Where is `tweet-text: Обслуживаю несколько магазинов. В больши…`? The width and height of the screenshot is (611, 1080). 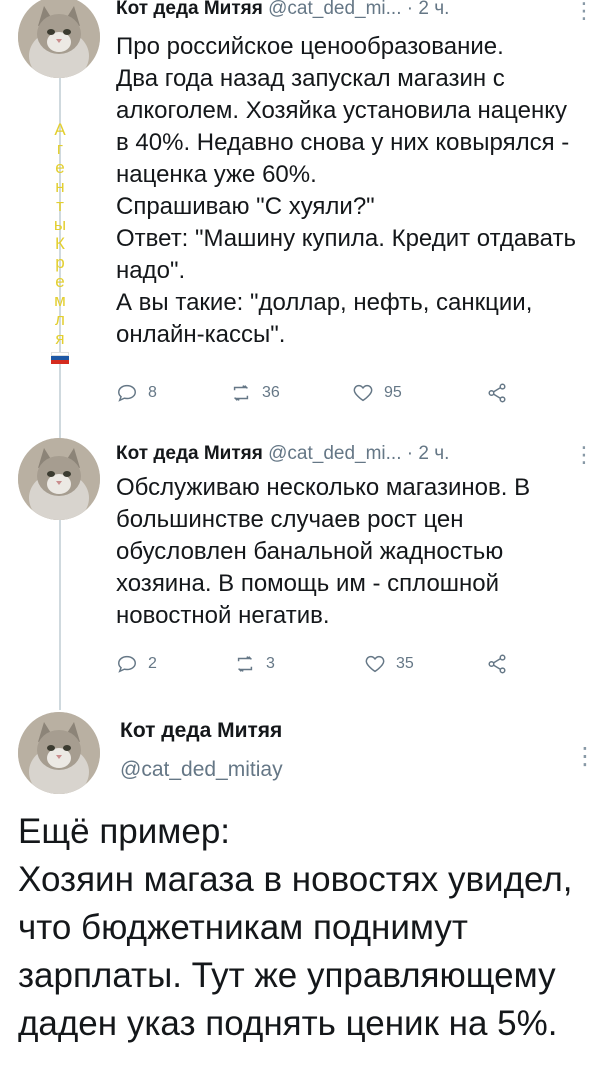
tweet-text: Обслуживаю несколько магазинов. В больши… is located at coordinates (326, 551).